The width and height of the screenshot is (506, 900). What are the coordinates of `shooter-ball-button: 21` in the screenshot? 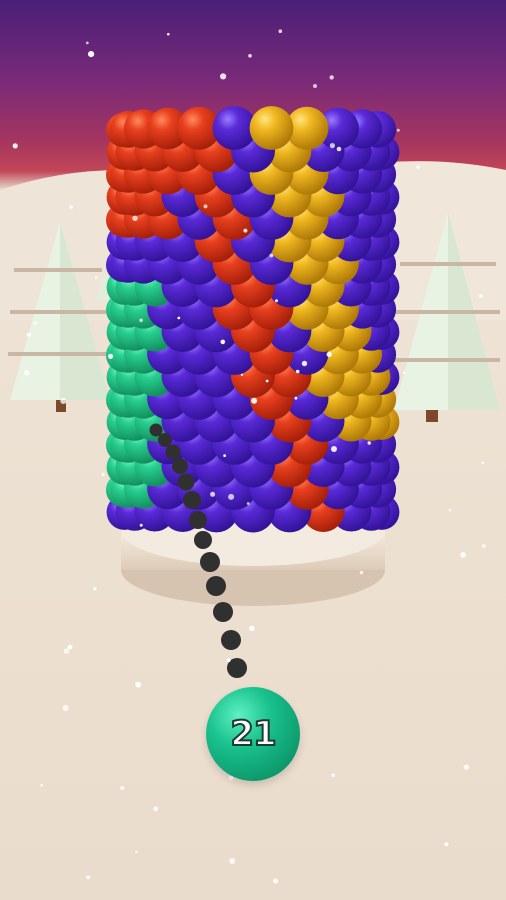 It's located at (253, 734).